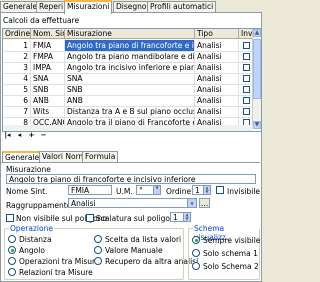 The image size is (320, 282). What do you see at coordinates (51, 6) in the screenshot?
I see `tab-reperi: Reperi` at bounding box center [51, 6].